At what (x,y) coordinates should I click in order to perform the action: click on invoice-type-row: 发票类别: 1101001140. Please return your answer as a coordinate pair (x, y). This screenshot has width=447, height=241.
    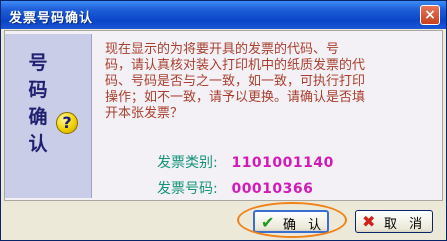
    Looking at the image, I should click on (245, 162).